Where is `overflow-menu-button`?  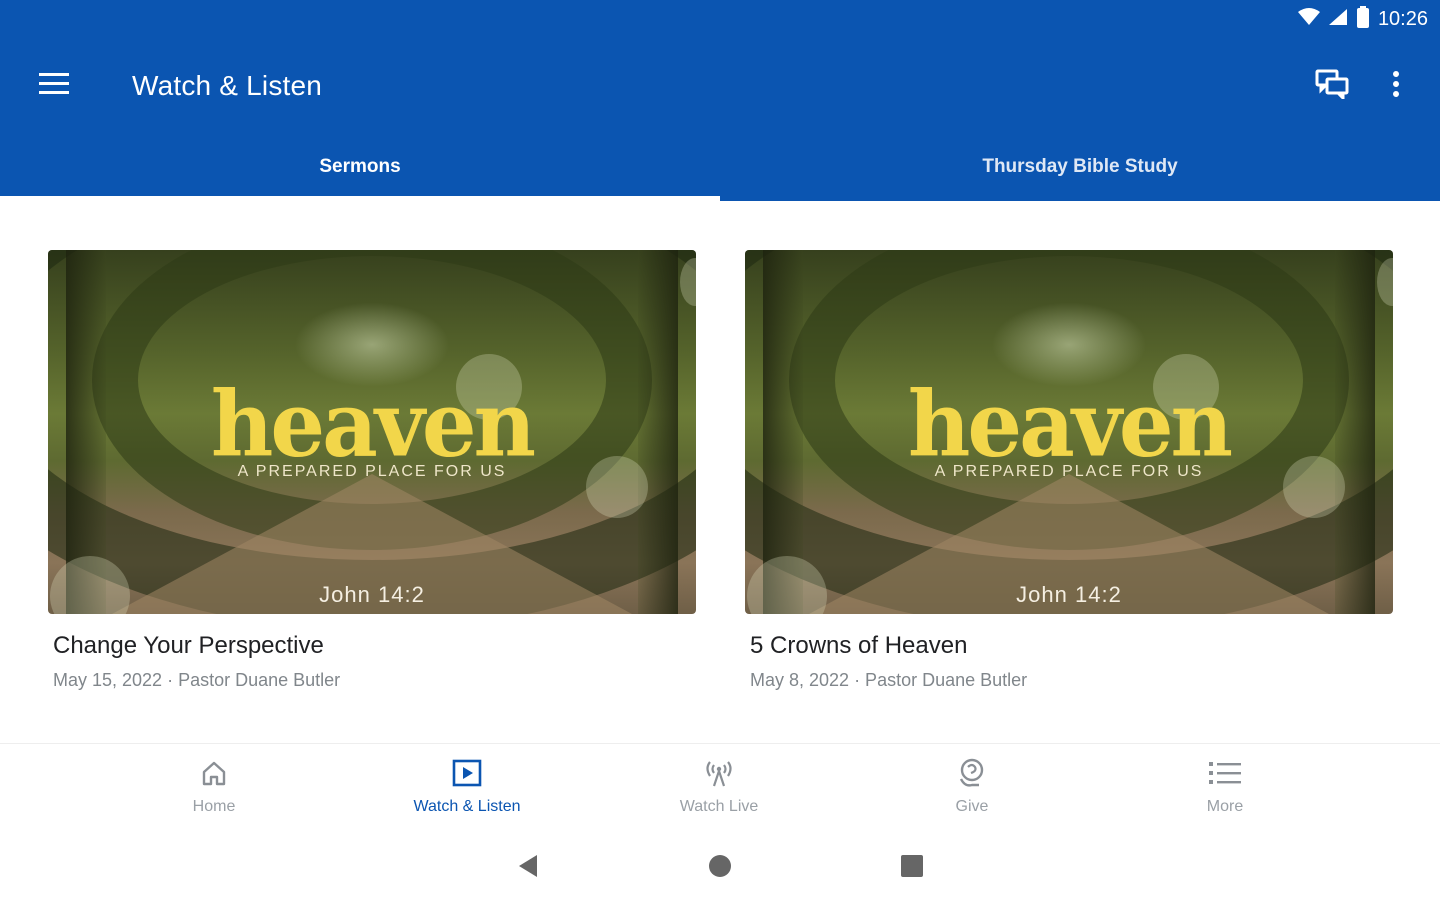 overflow-menu-button is located at coordinates (1396, 86).